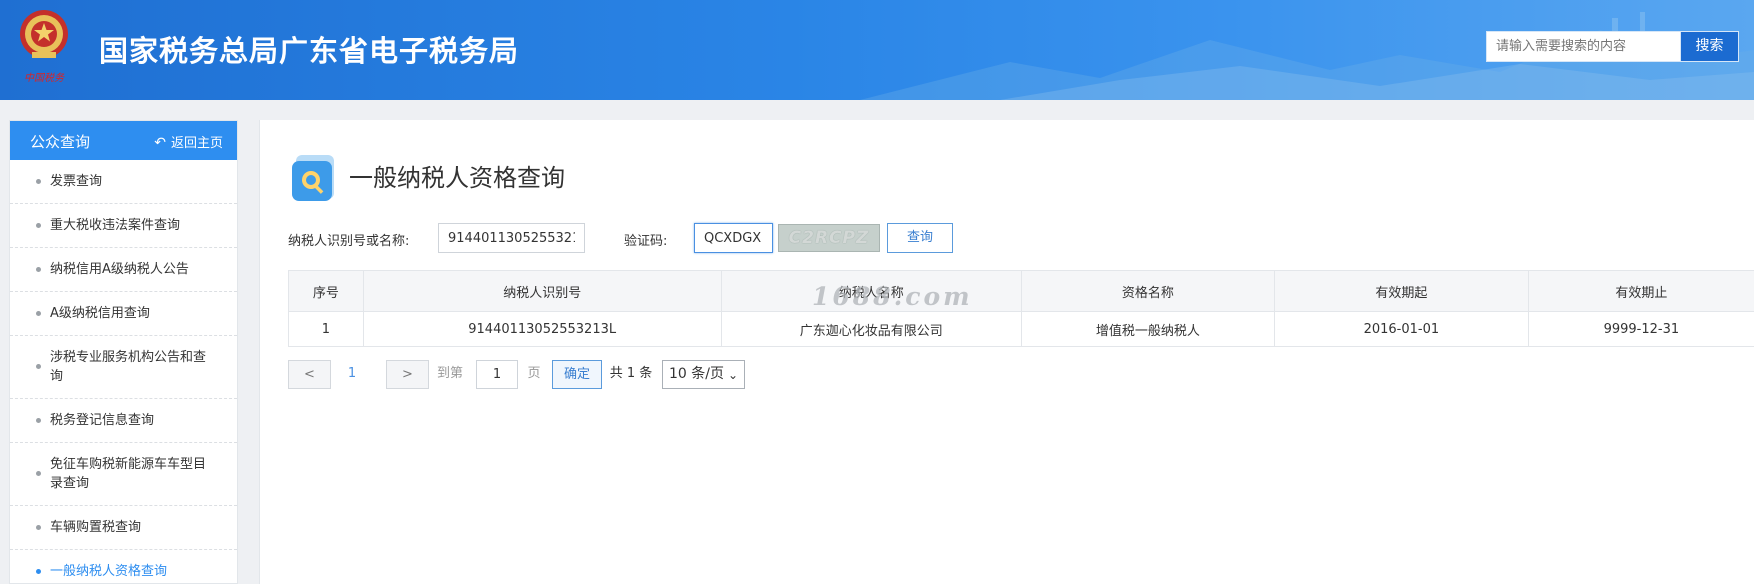 The height and width of the screenshot is (584, 1754). What do you see at coordinates (119, 269) in the screenshot?
I see `sidebar-item-label: 纳税信用A级纳税人公告` at bounding box center [119, 269].